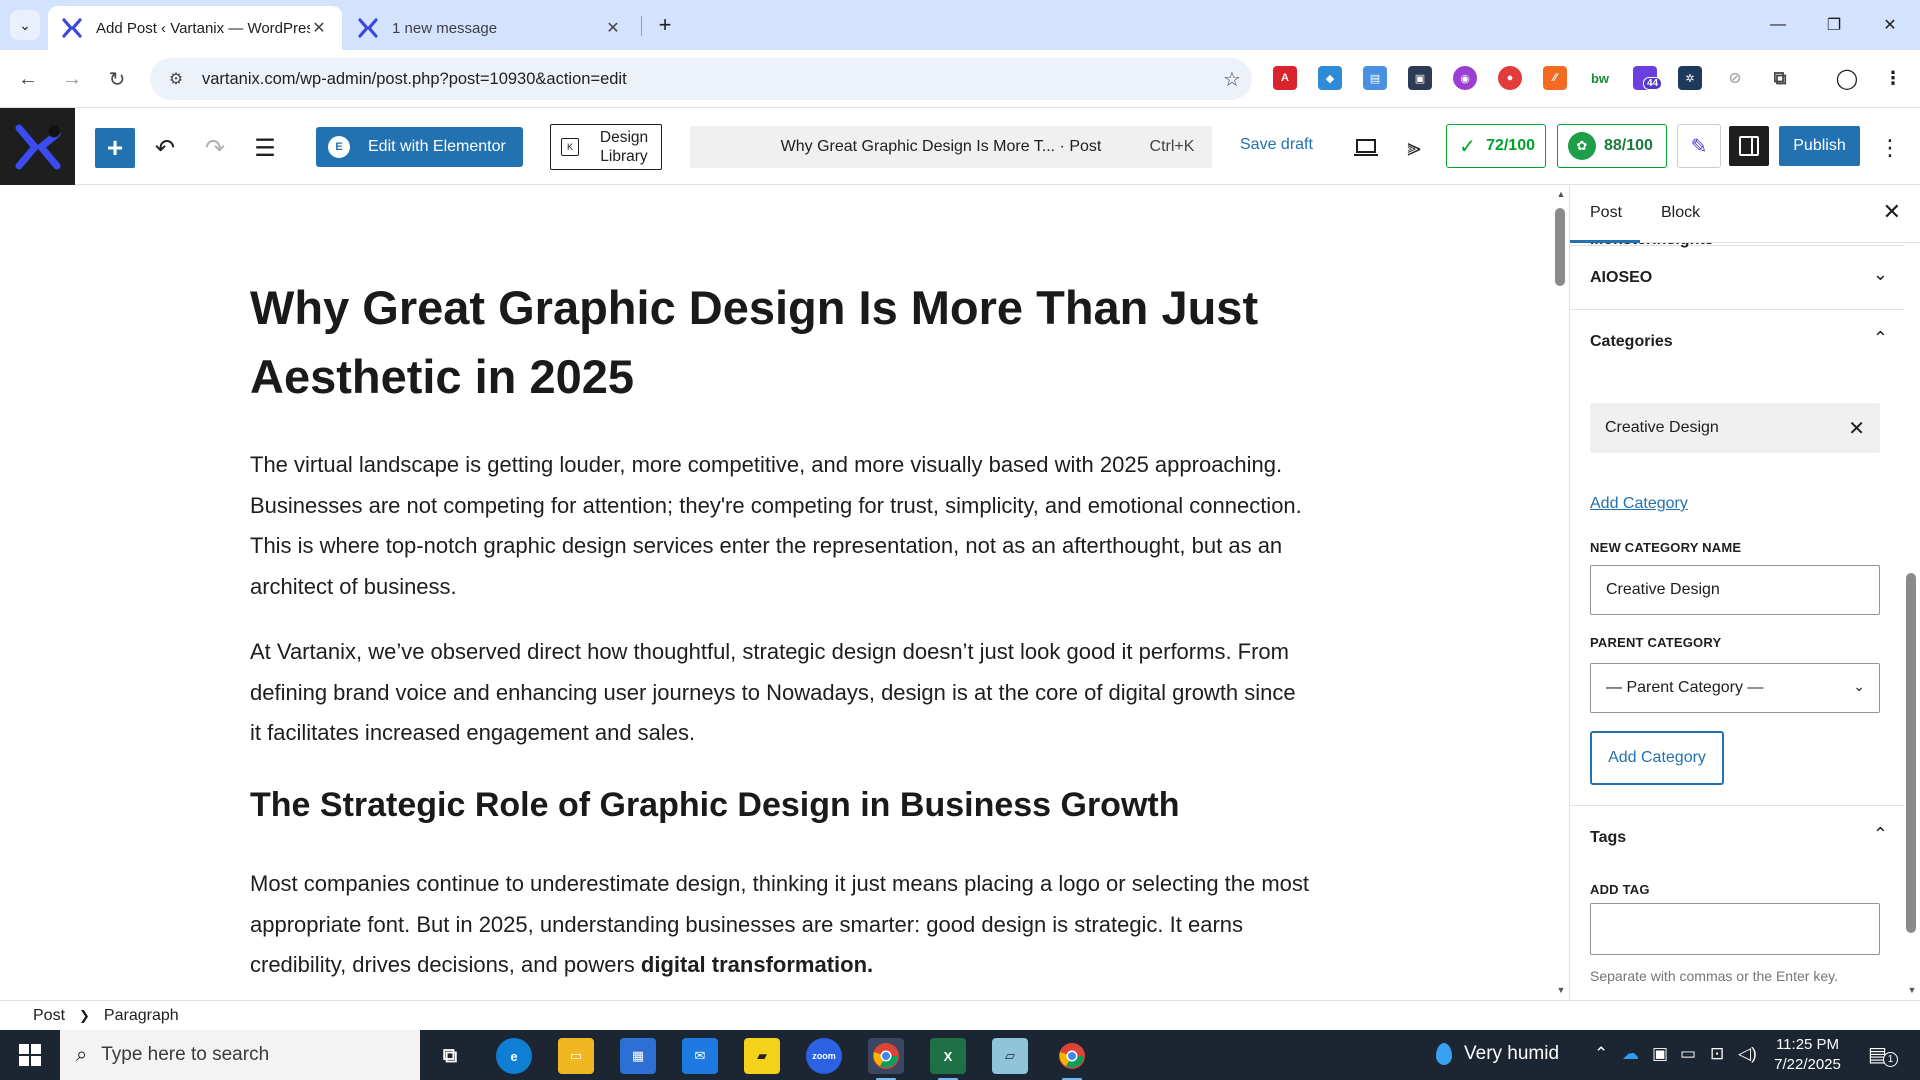 The height and width of the screenshot is (1080, 1920). Describe the element at coordinates (1737, 837) in the screenshot. I see `tags-panel-header: Tags ⌃` at that location.